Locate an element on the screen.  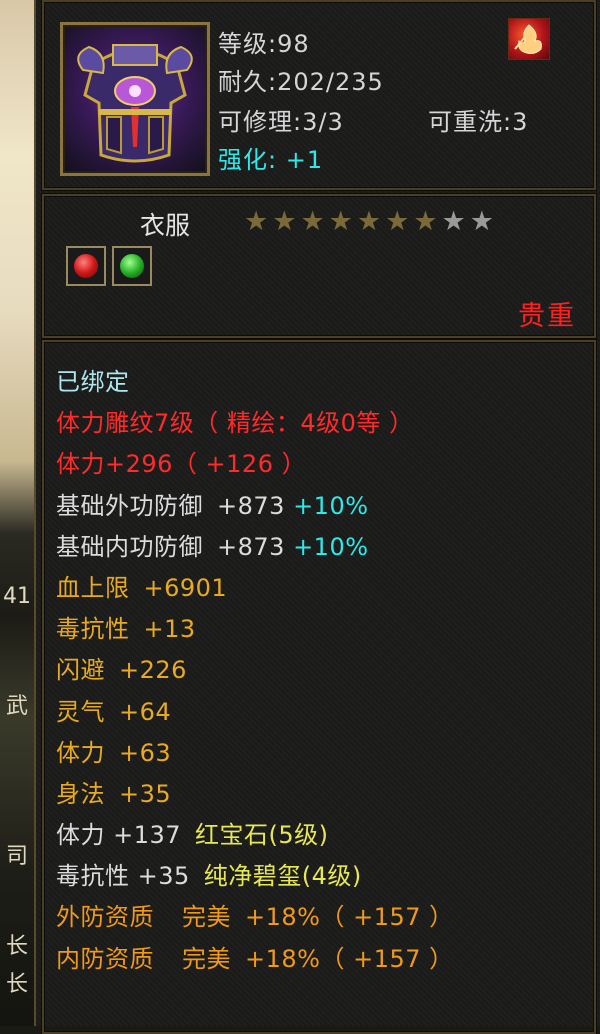
hp-label: 血上限 is located at coordinates (93, 587).